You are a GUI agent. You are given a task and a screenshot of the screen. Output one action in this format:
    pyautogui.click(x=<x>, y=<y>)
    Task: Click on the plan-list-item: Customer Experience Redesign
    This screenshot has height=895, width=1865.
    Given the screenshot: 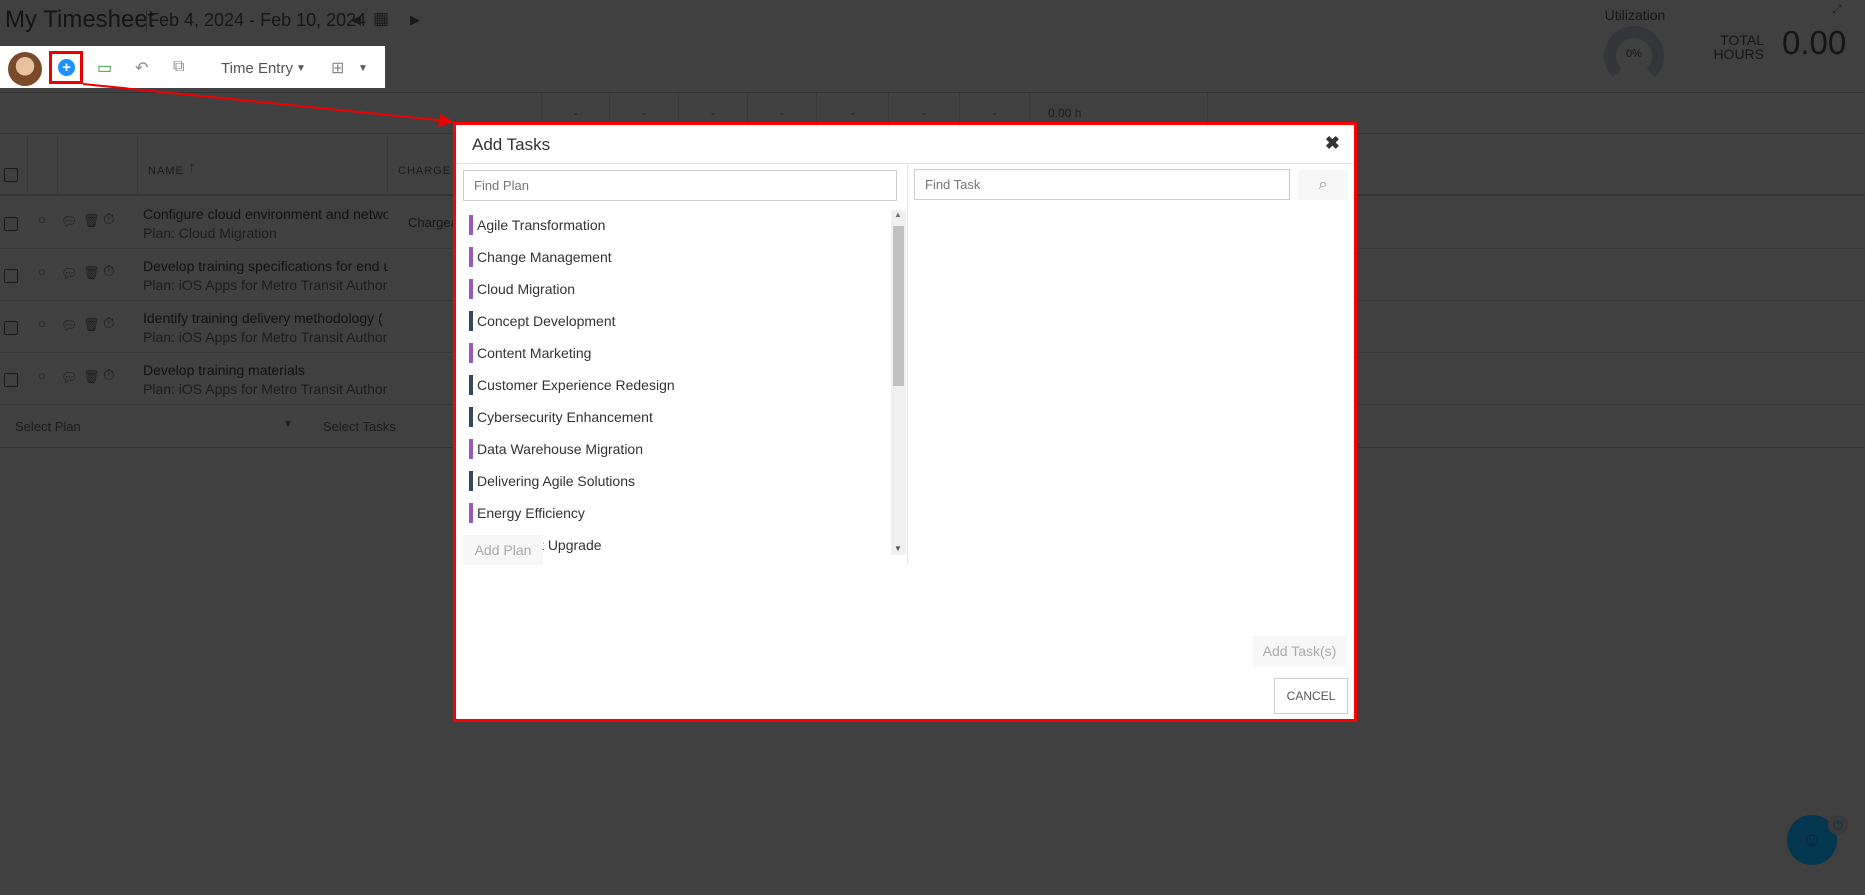 What is the action you would take?
    pyautogui.click(x=572, y=391)
    